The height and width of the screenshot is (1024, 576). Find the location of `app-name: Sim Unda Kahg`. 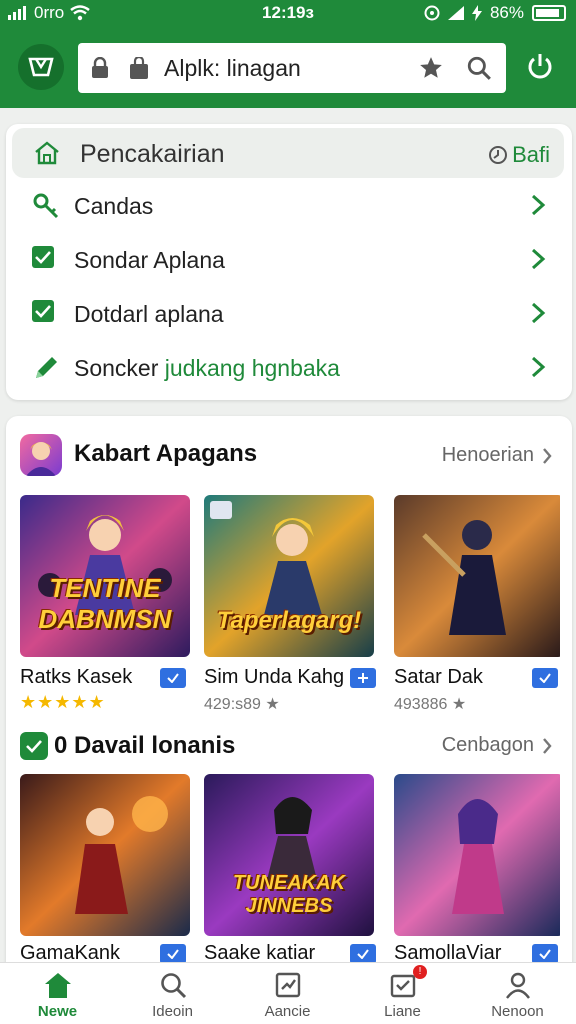

app-name: Sim Unda Kahg is located at coordinates (274, 677).